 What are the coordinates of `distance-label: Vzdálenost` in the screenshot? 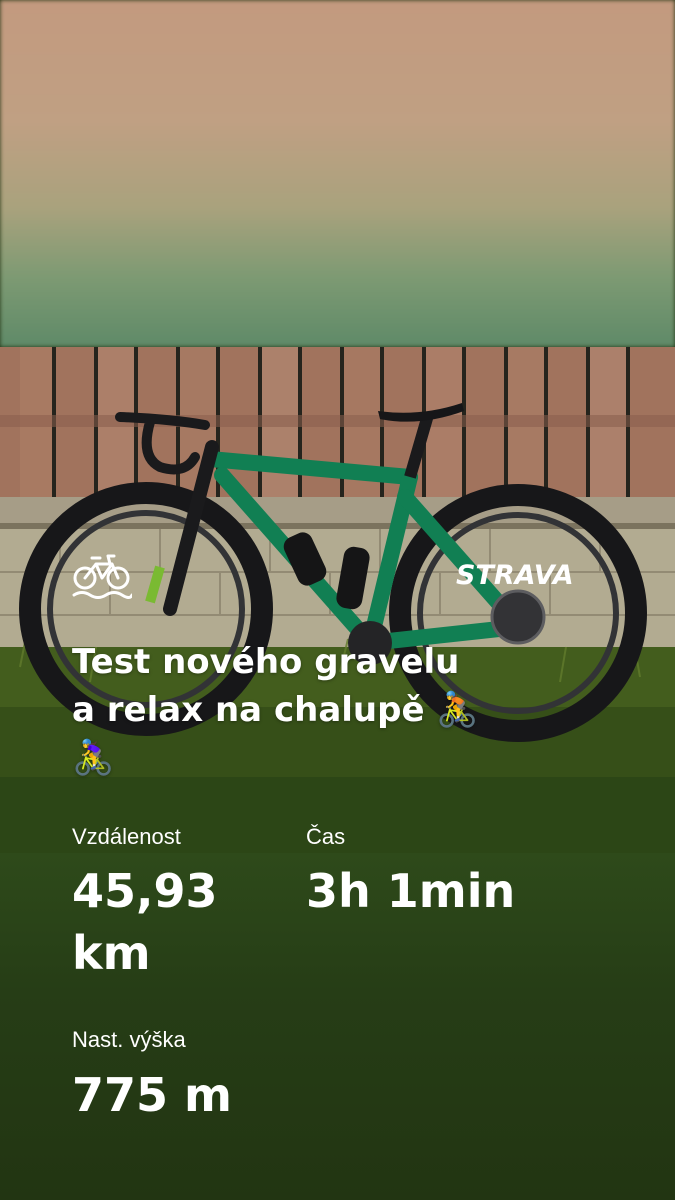 It's located at (126, 836).